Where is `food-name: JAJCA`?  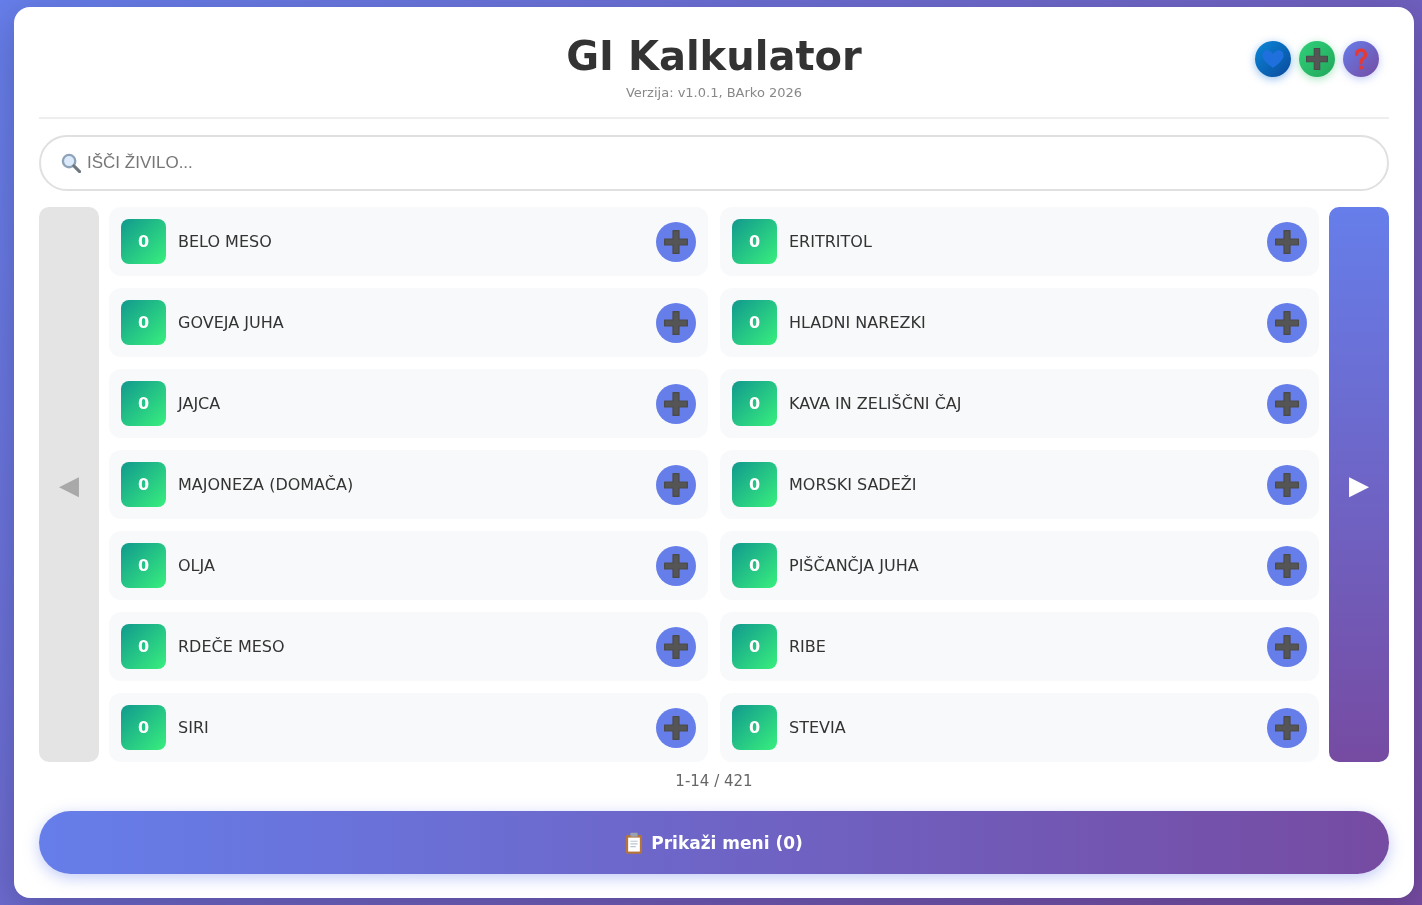
food-name: JAJCA is located at coordinates (200, 403).